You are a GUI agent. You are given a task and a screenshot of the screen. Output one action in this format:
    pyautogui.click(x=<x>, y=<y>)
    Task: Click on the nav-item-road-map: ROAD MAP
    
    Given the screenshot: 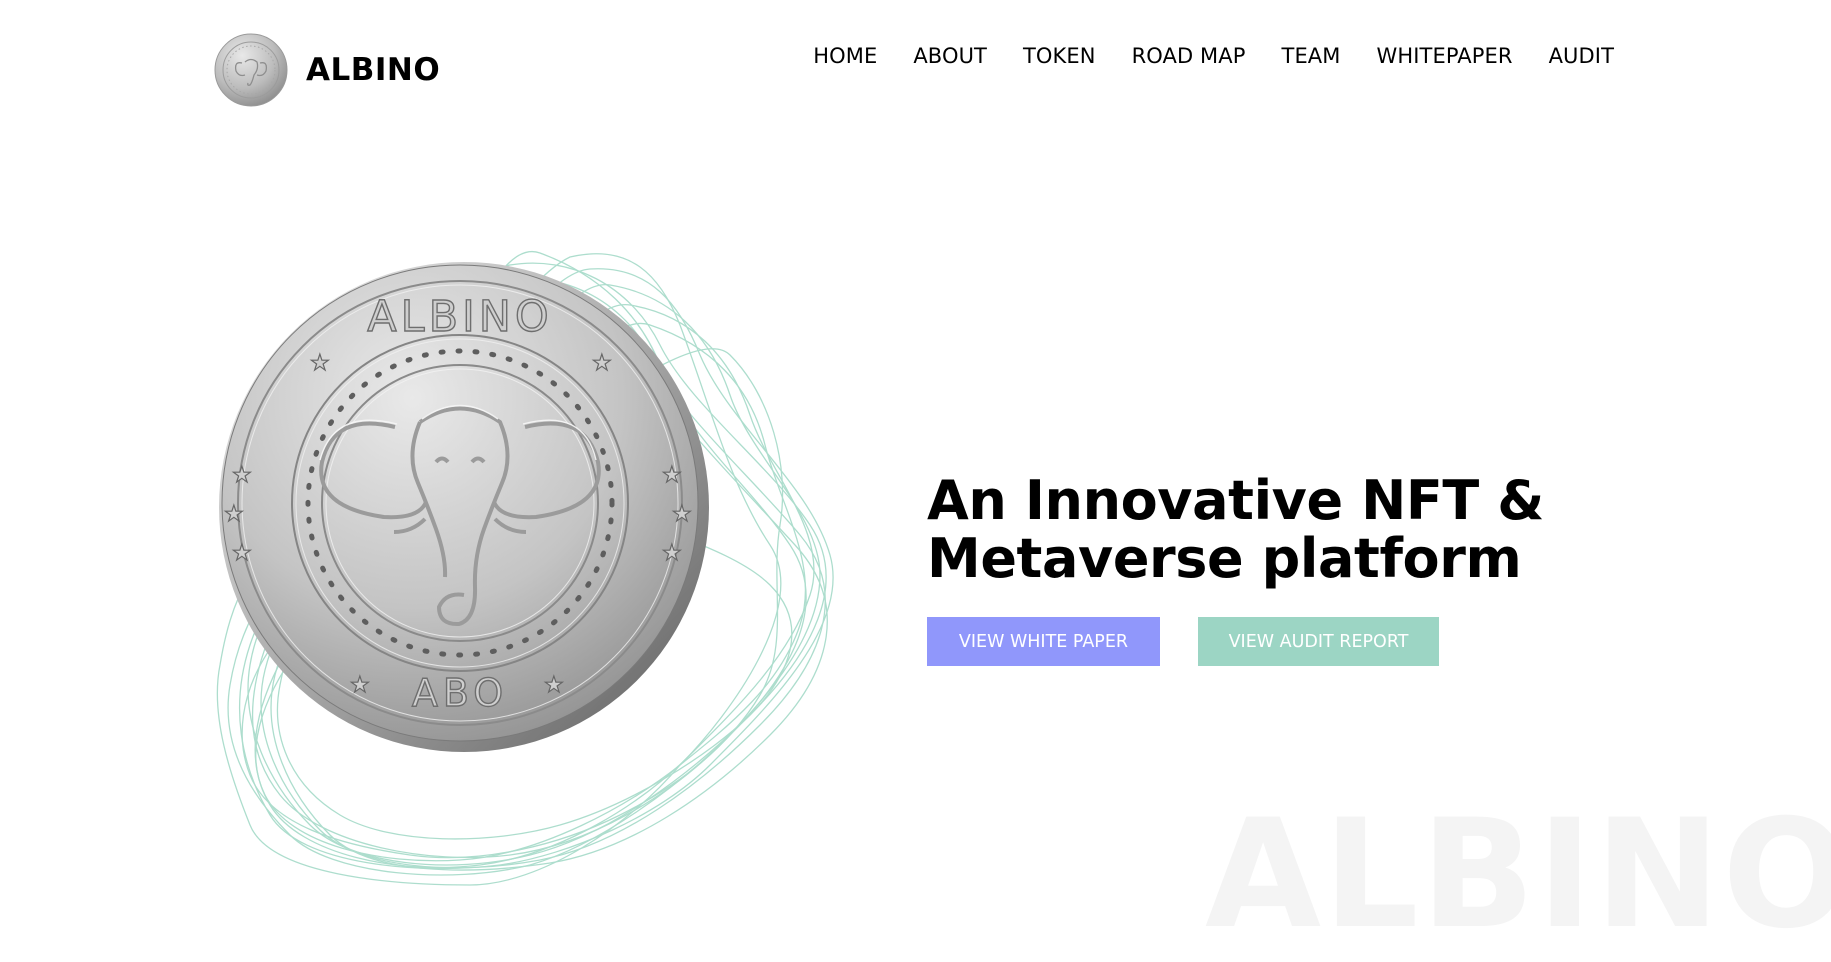 What is the action you would take?
    pyautogui.click(x=1189, y=56)
    